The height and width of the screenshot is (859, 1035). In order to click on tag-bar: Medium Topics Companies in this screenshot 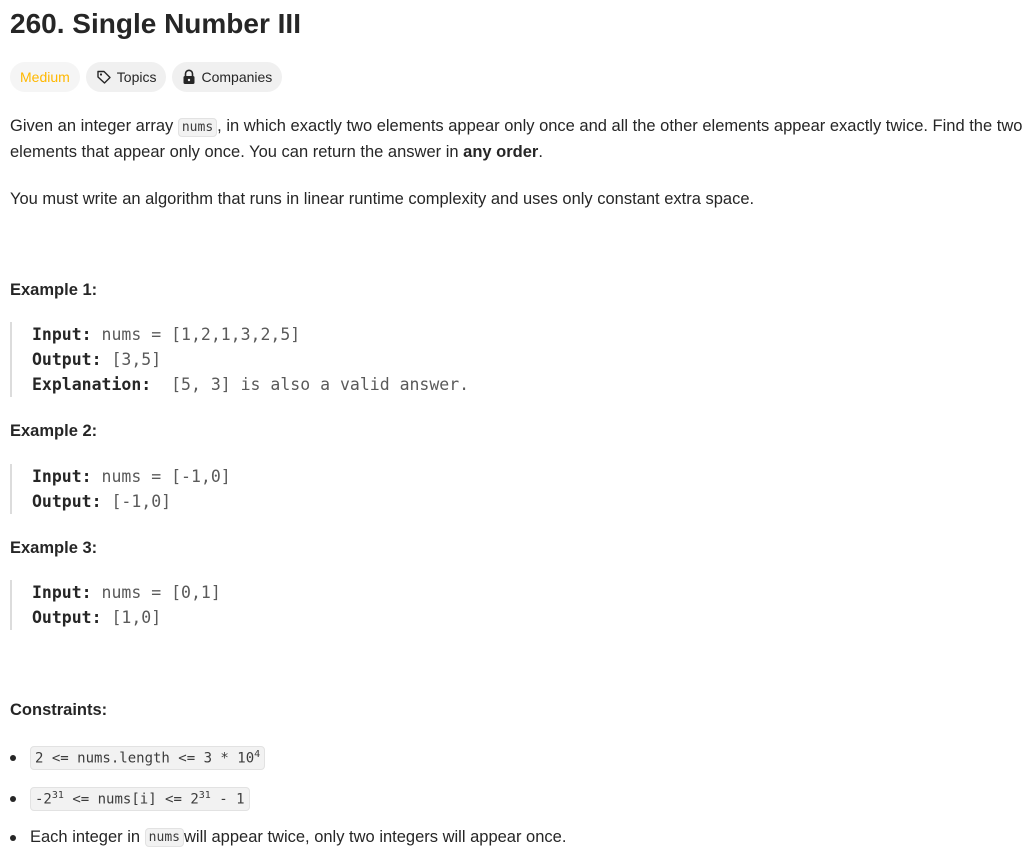, I will do `click(146, 77)`.